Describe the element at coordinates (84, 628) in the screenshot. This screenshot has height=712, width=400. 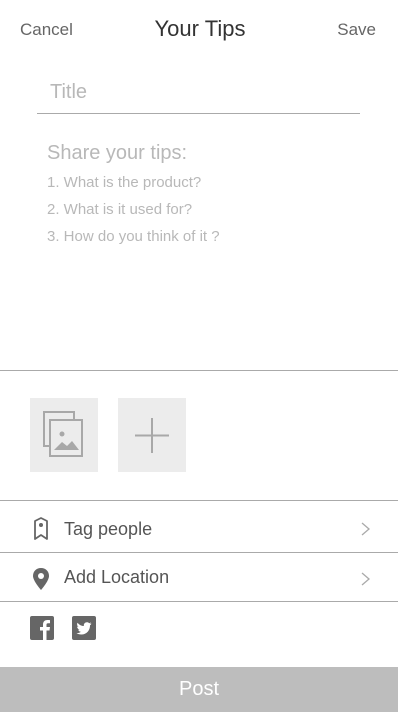
I see `twitter-icon` at that location.